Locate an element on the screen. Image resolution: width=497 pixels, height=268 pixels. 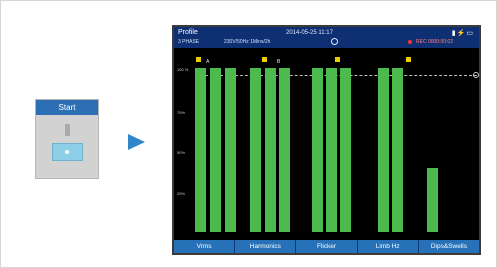
marker-label-a: A is located at coordinates (208, 62).